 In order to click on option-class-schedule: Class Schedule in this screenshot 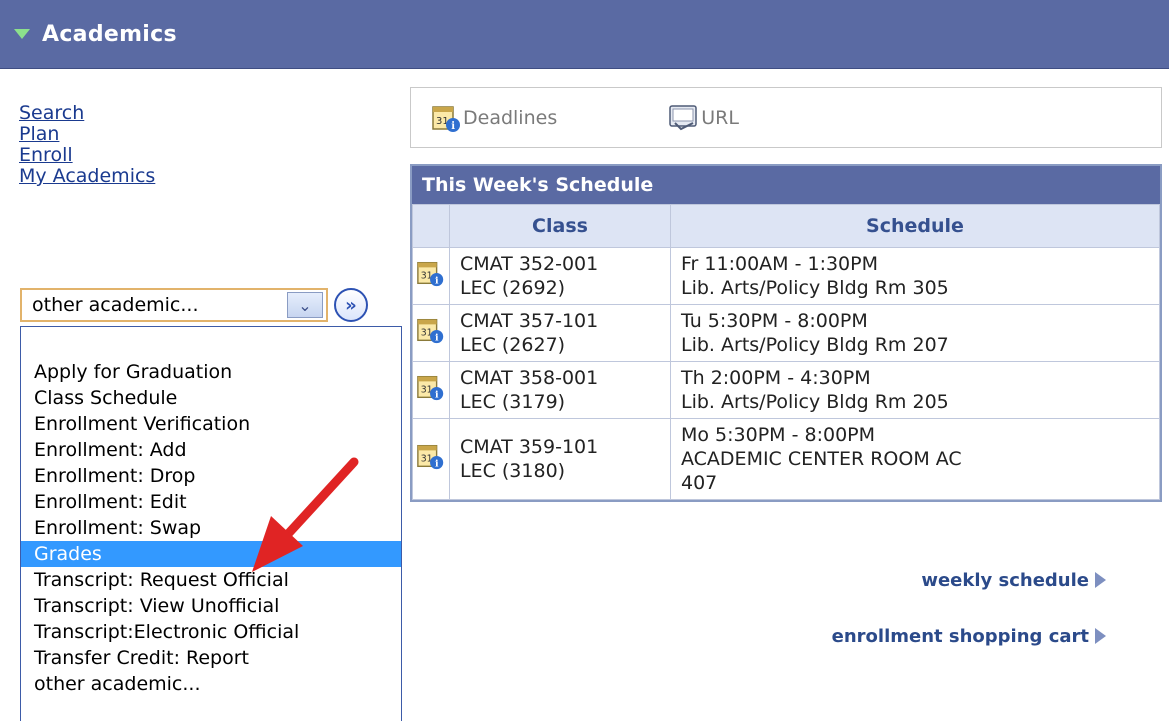, I will do `click(211, 398)`.